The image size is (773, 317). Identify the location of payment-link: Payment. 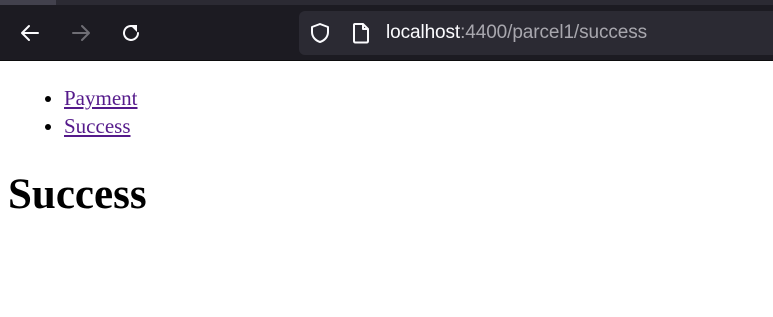
(101, 98).